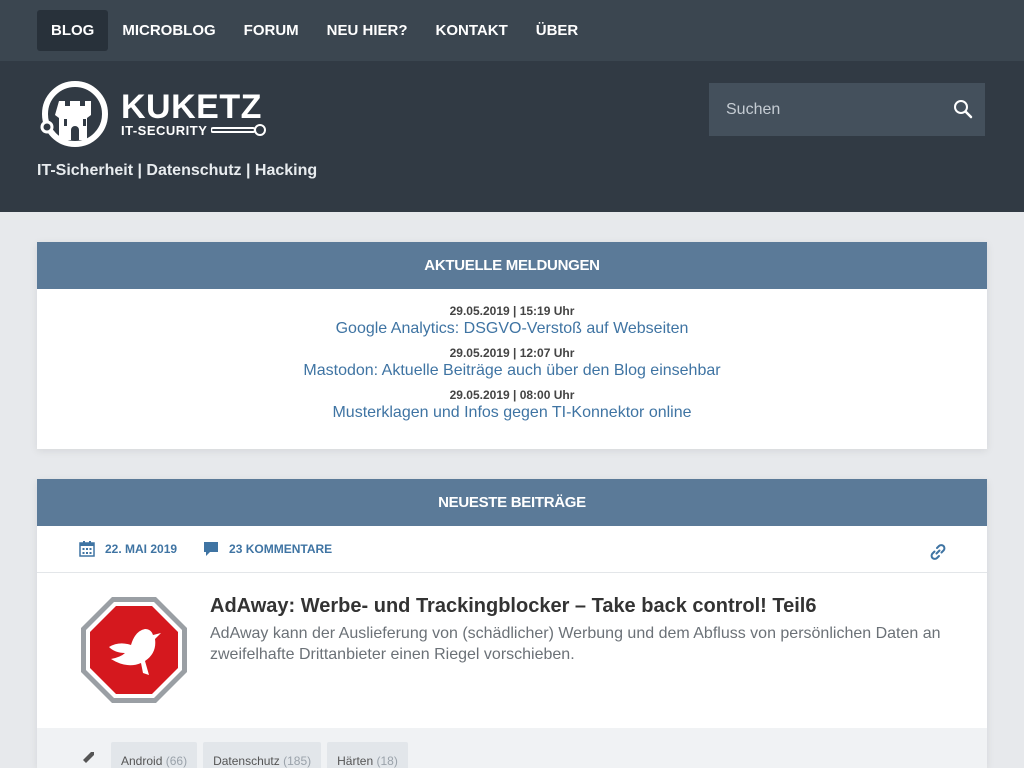 This screenshot has width=1024, height=768. I want to click on posts-panel-heading: NEUESTE BEITRÄGE, so click(512, 502).